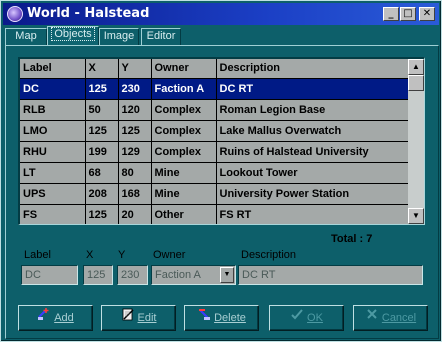 The width and height of the screenshot is (442, 342). I want to click on owner-caption: Owner, so click(169, 255).